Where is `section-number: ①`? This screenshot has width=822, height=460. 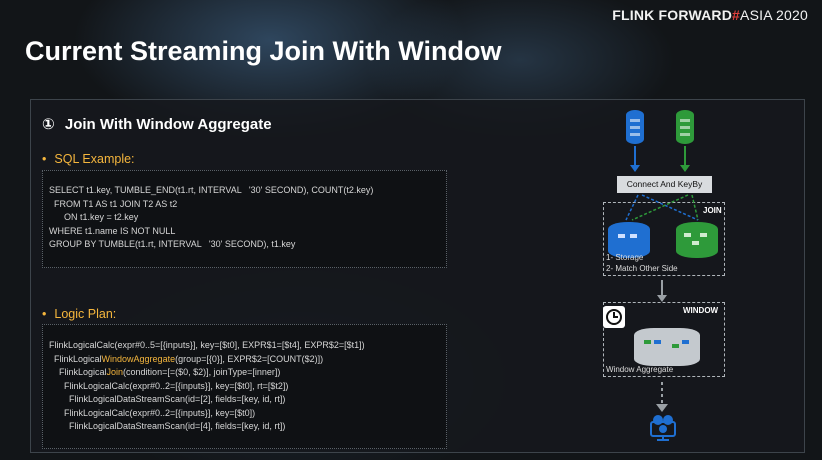
section-number: ① is located at coordinates (48, 124).